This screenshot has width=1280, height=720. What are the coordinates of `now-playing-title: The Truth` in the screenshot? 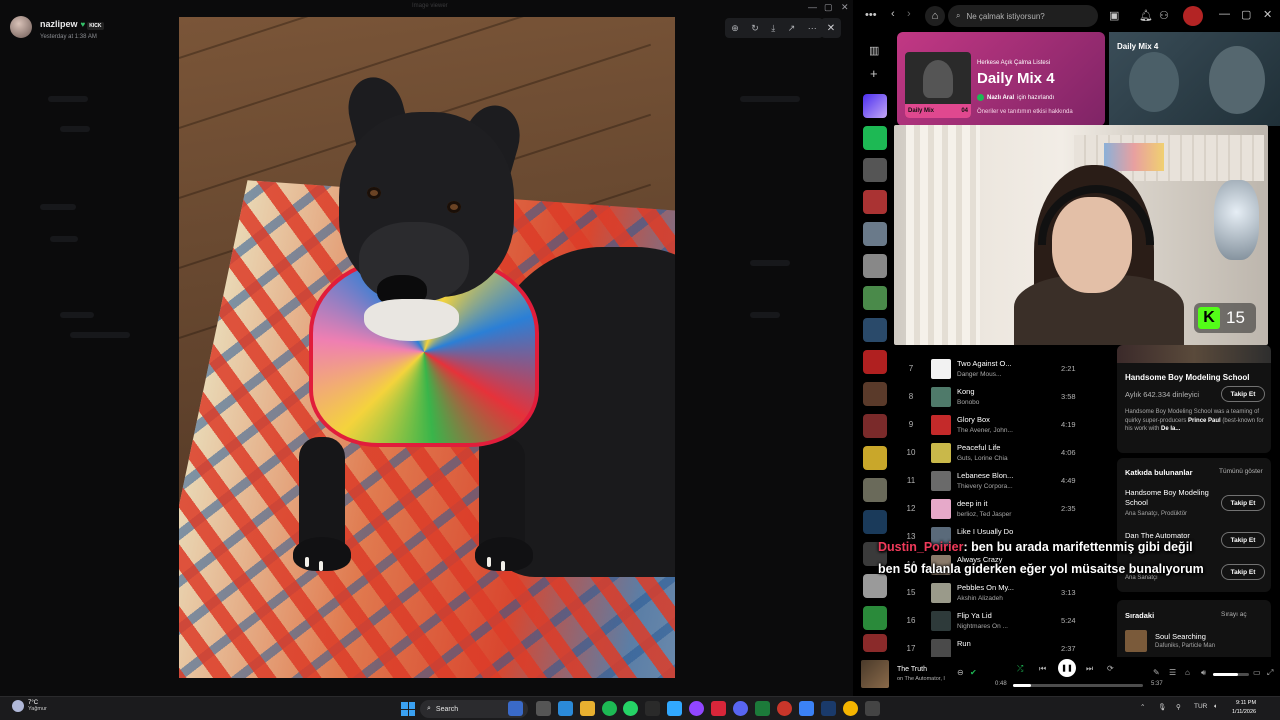 It's located at (912, 669).